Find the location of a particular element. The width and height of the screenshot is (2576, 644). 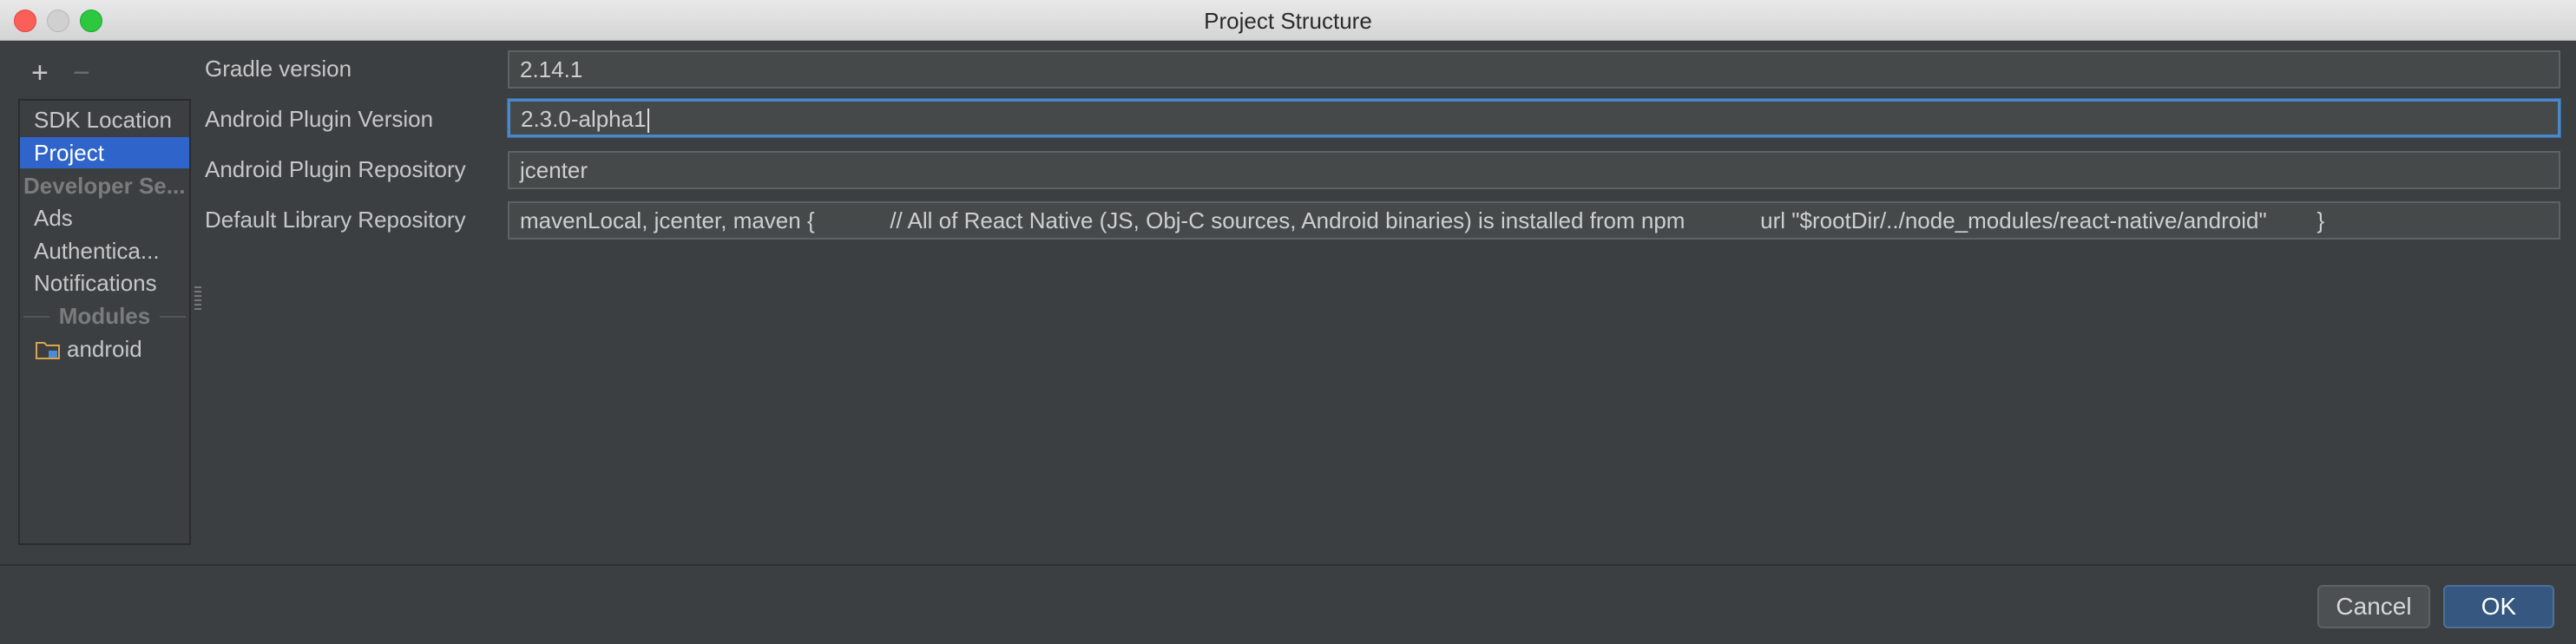

footer-divider is located at coordinates (1288, 565).